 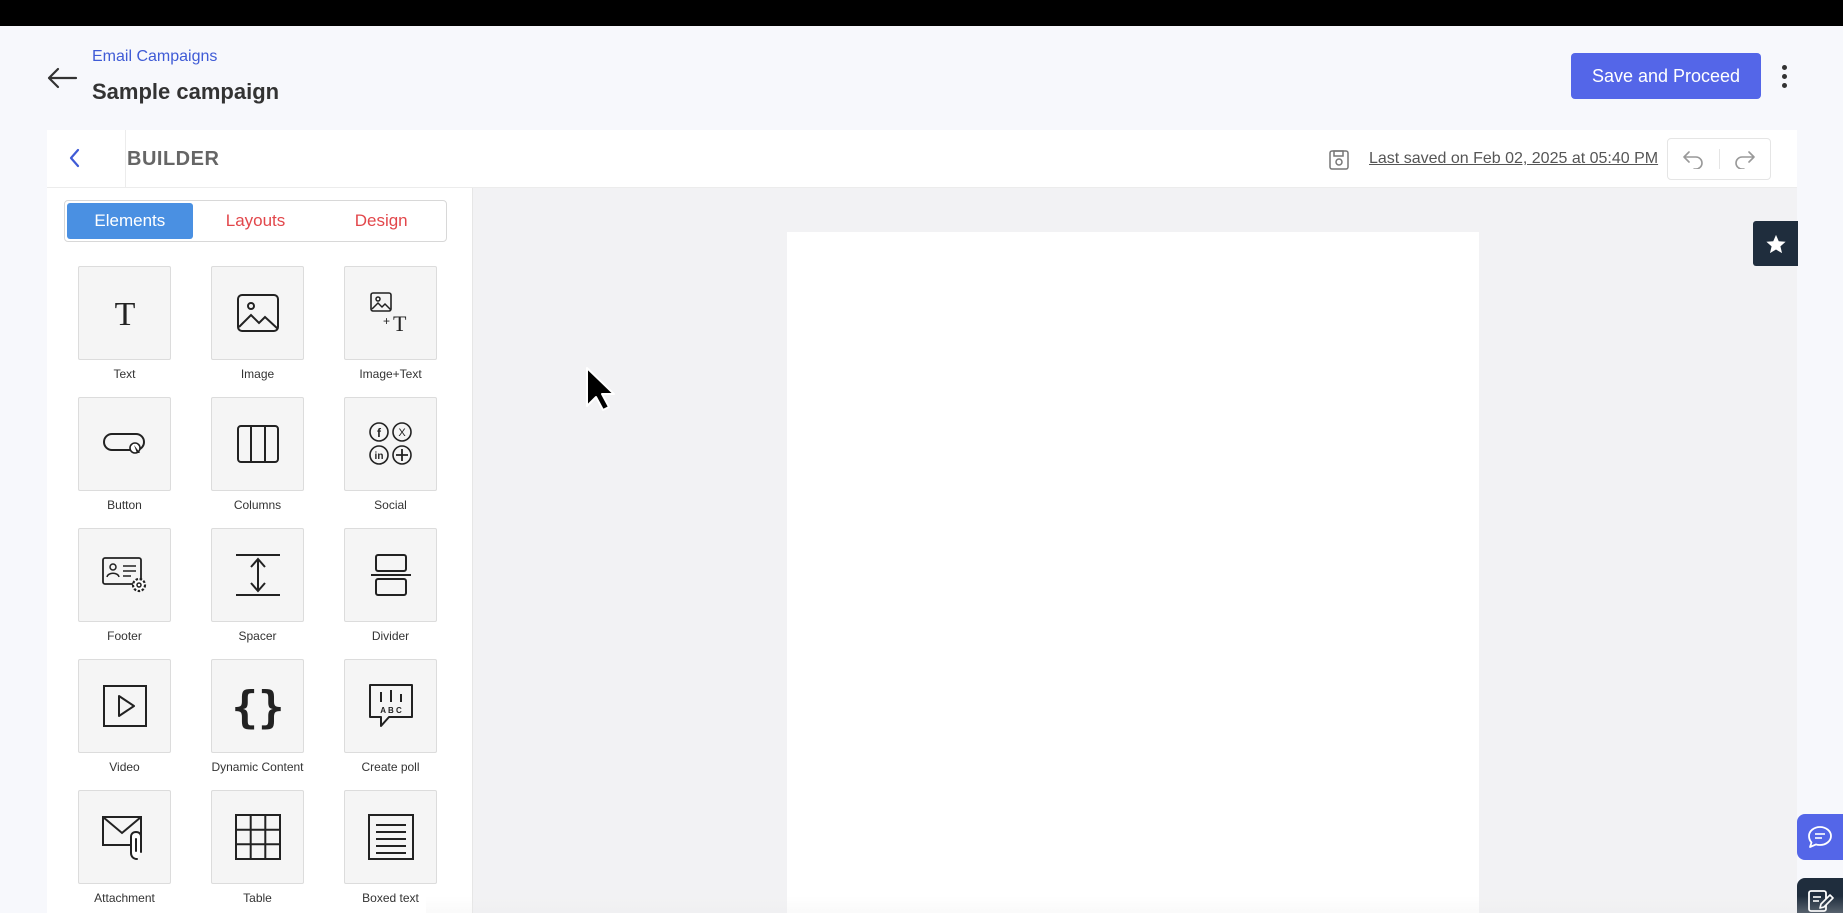 I want to click on chevron-left-icon, so click(x=74, y=158).